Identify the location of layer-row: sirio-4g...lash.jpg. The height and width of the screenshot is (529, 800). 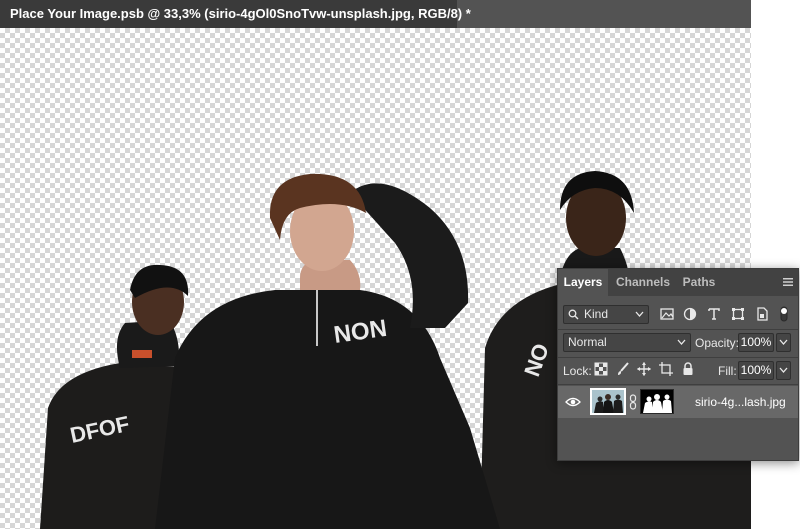
(678, 402).